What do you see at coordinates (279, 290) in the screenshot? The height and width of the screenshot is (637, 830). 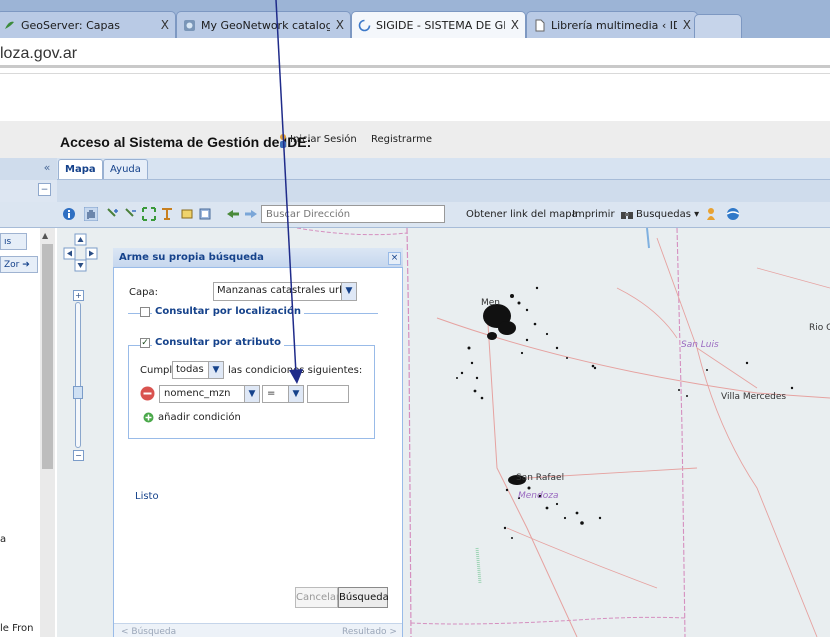 I see `layer-select-value: Manzanas catastrales urbana` at bounding box center [279, 290].